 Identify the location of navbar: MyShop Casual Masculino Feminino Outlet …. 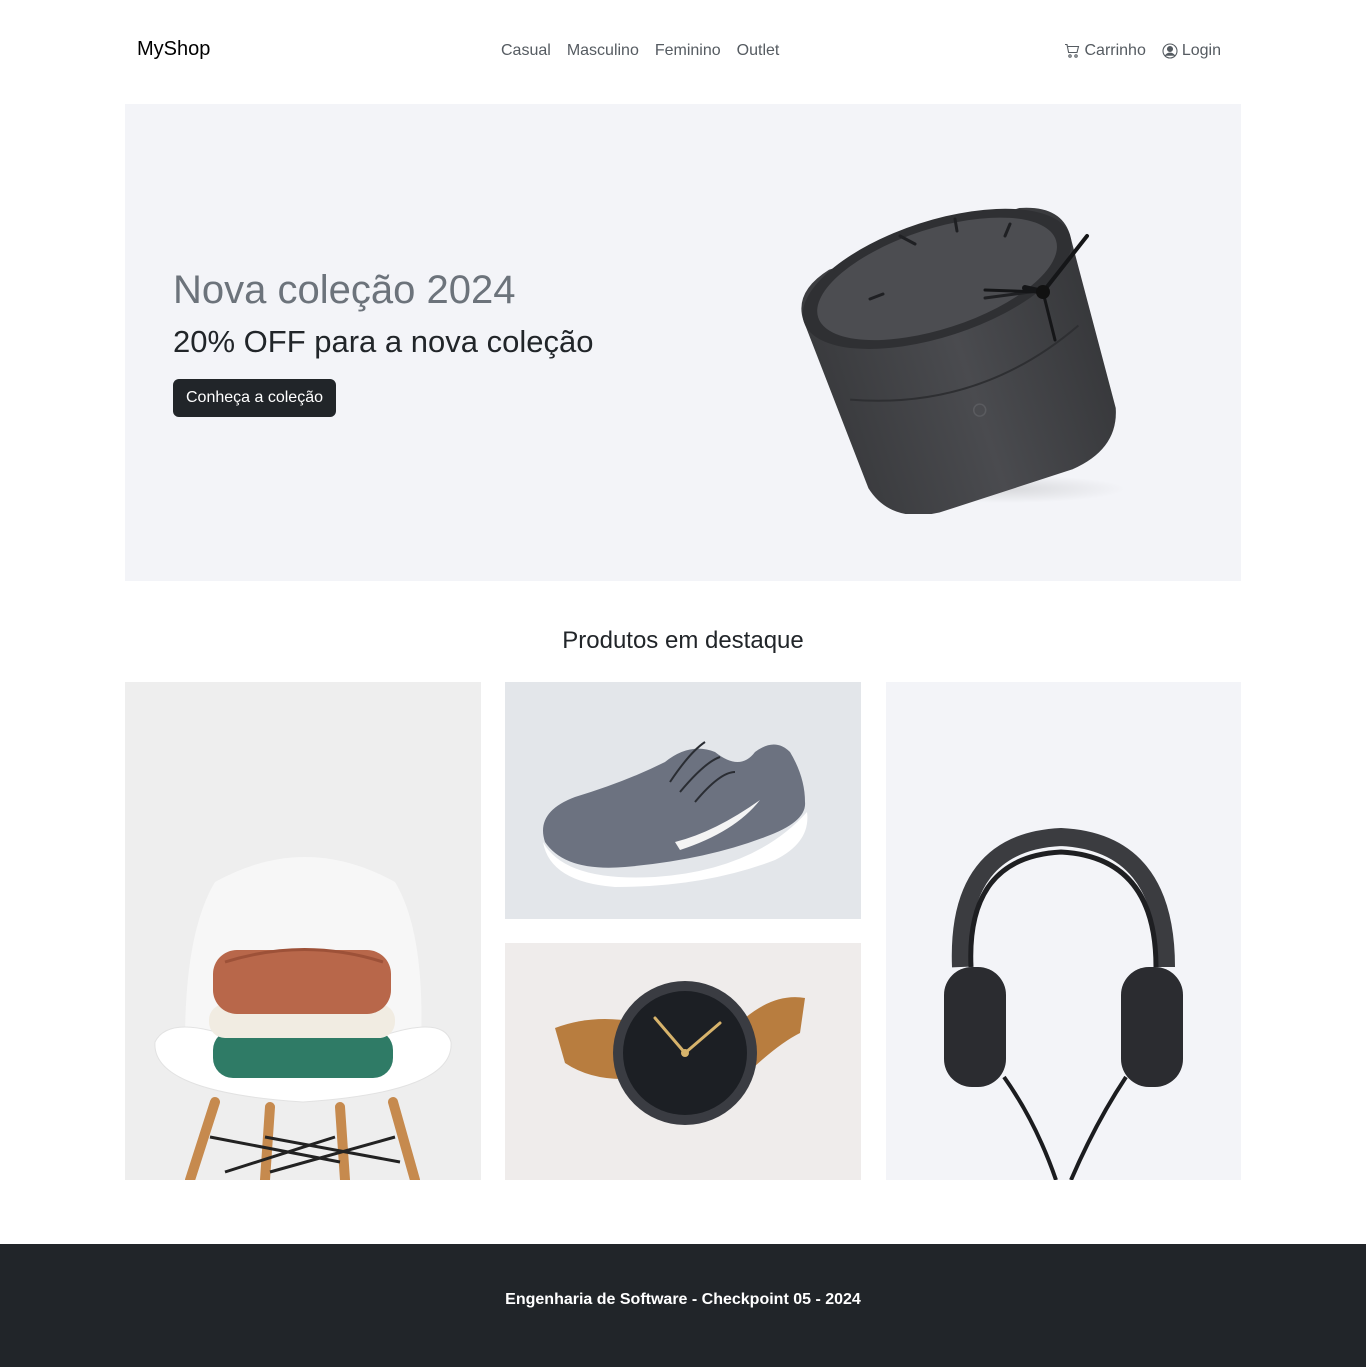
(683, 52).